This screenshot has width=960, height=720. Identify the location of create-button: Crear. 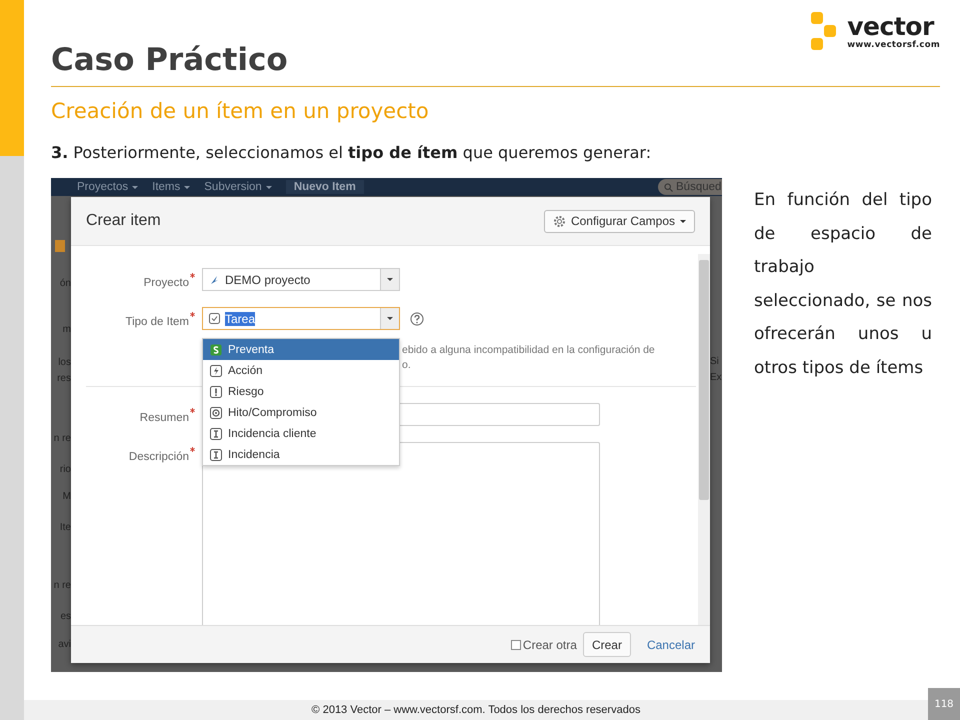
(606, 644).